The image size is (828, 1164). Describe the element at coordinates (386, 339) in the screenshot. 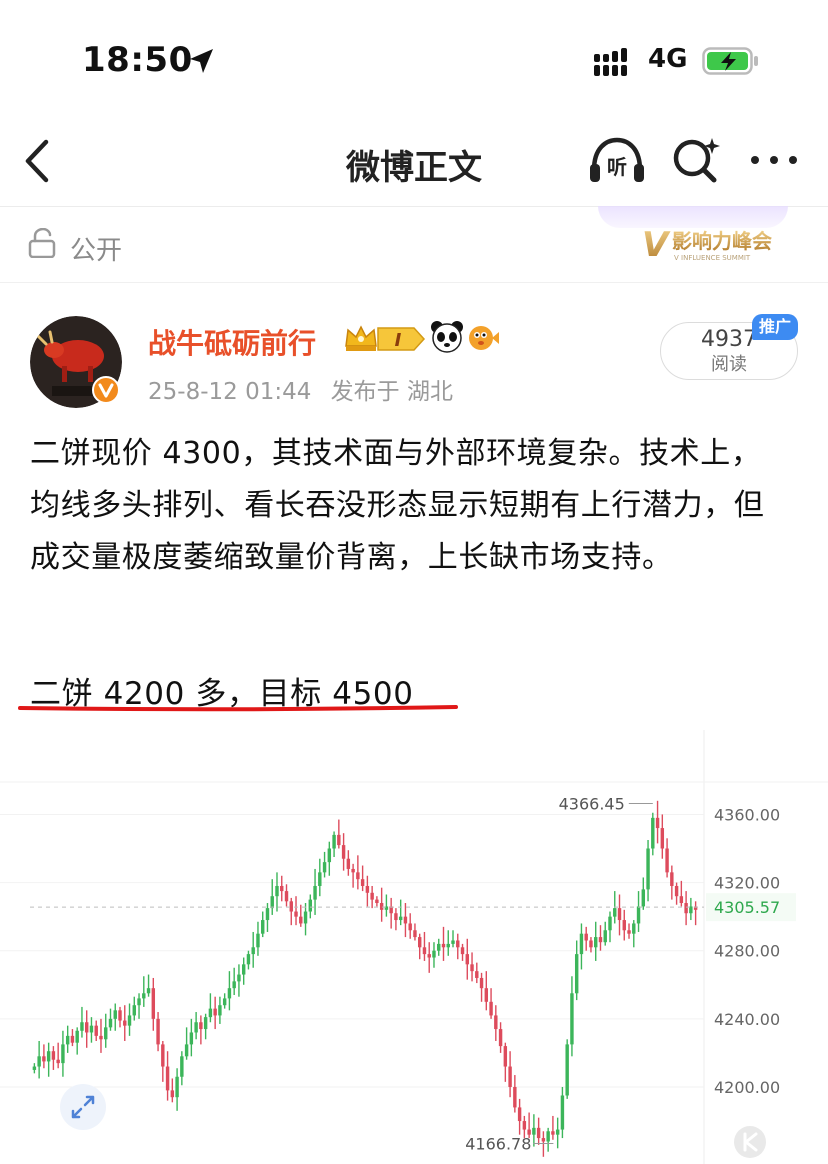

I see `member-level-badge: I` at that location.